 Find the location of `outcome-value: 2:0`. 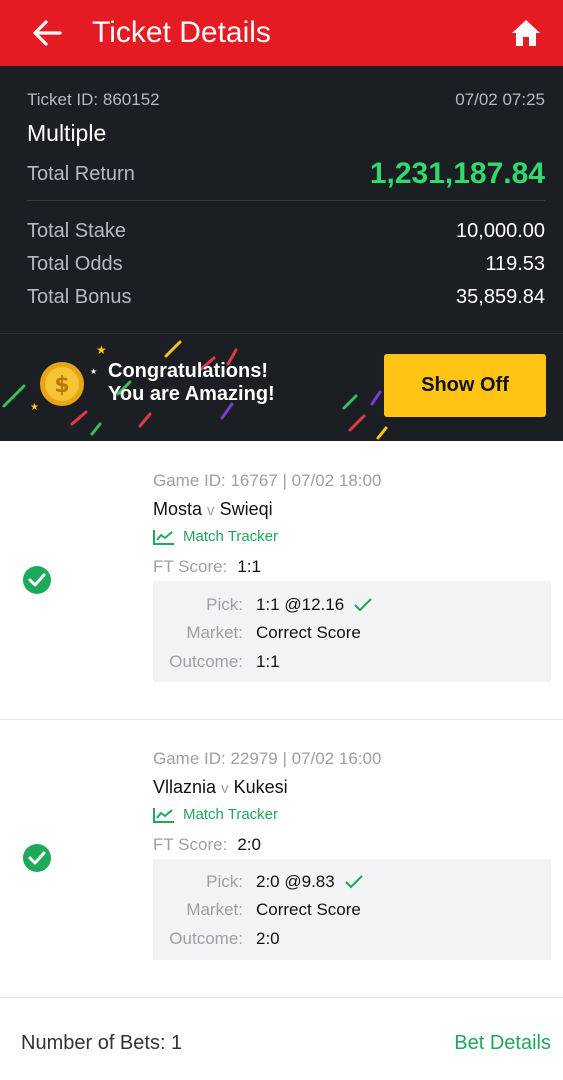

outcome-value: 2:0 is located at coordinates (268, 938).